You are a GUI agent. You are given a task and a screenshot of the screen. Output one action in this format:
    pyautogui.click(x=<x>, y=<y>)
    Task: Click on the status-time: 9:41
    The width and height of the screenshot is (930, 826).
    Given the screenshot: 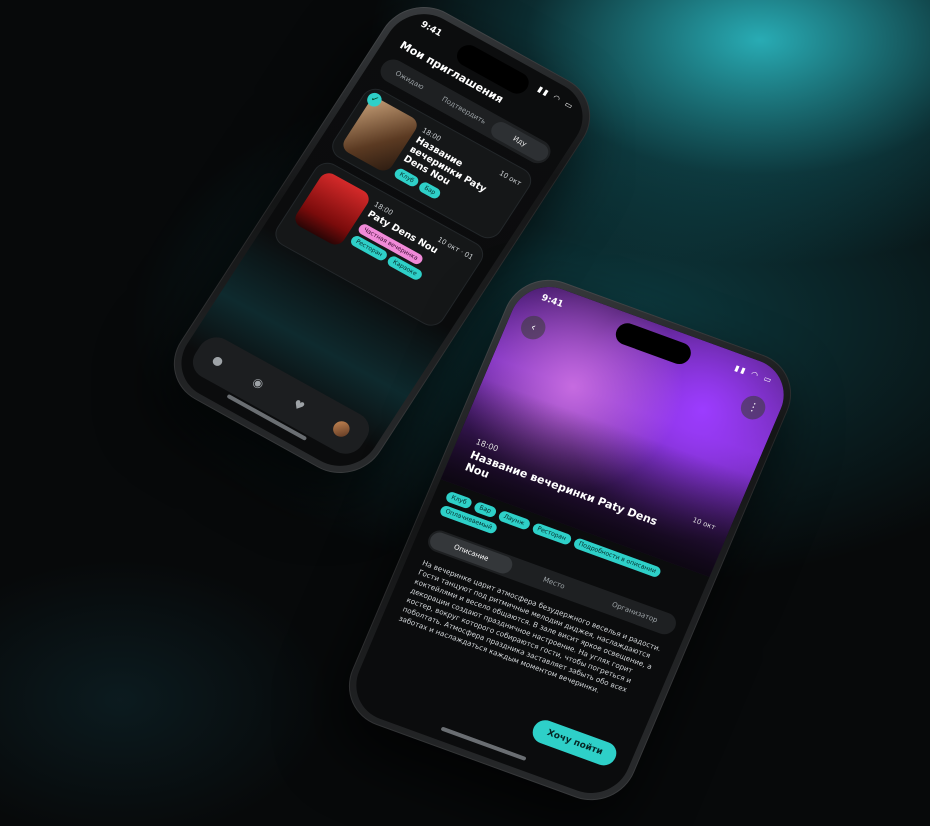 What is the action you would take?
    pyautogui.click(x=431, y=29)
    